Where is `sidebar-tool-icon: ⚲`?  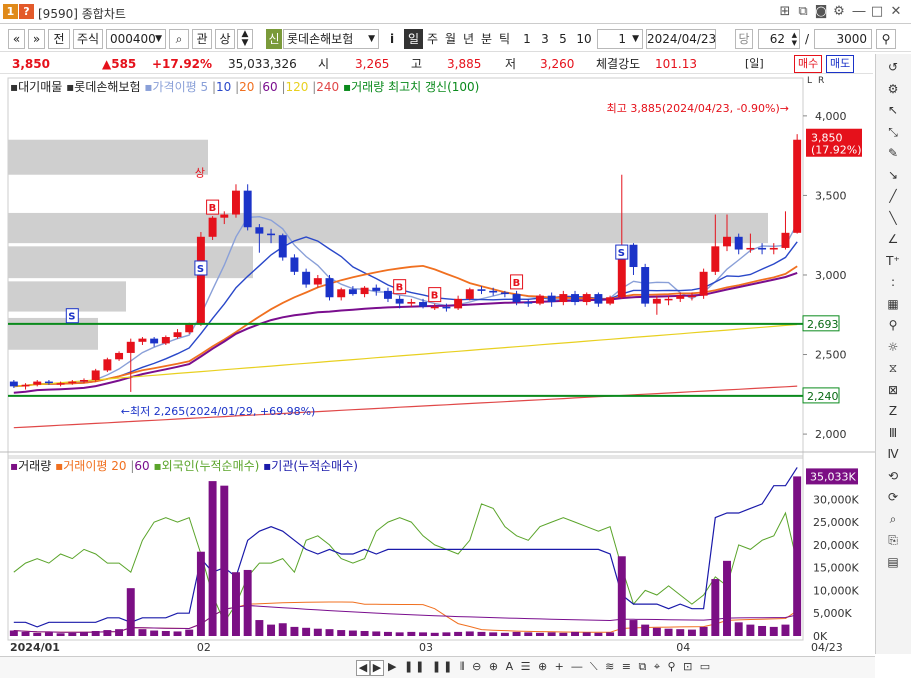 sidebar-tool-icon: ⚲ is located at coordinates (893, 325).